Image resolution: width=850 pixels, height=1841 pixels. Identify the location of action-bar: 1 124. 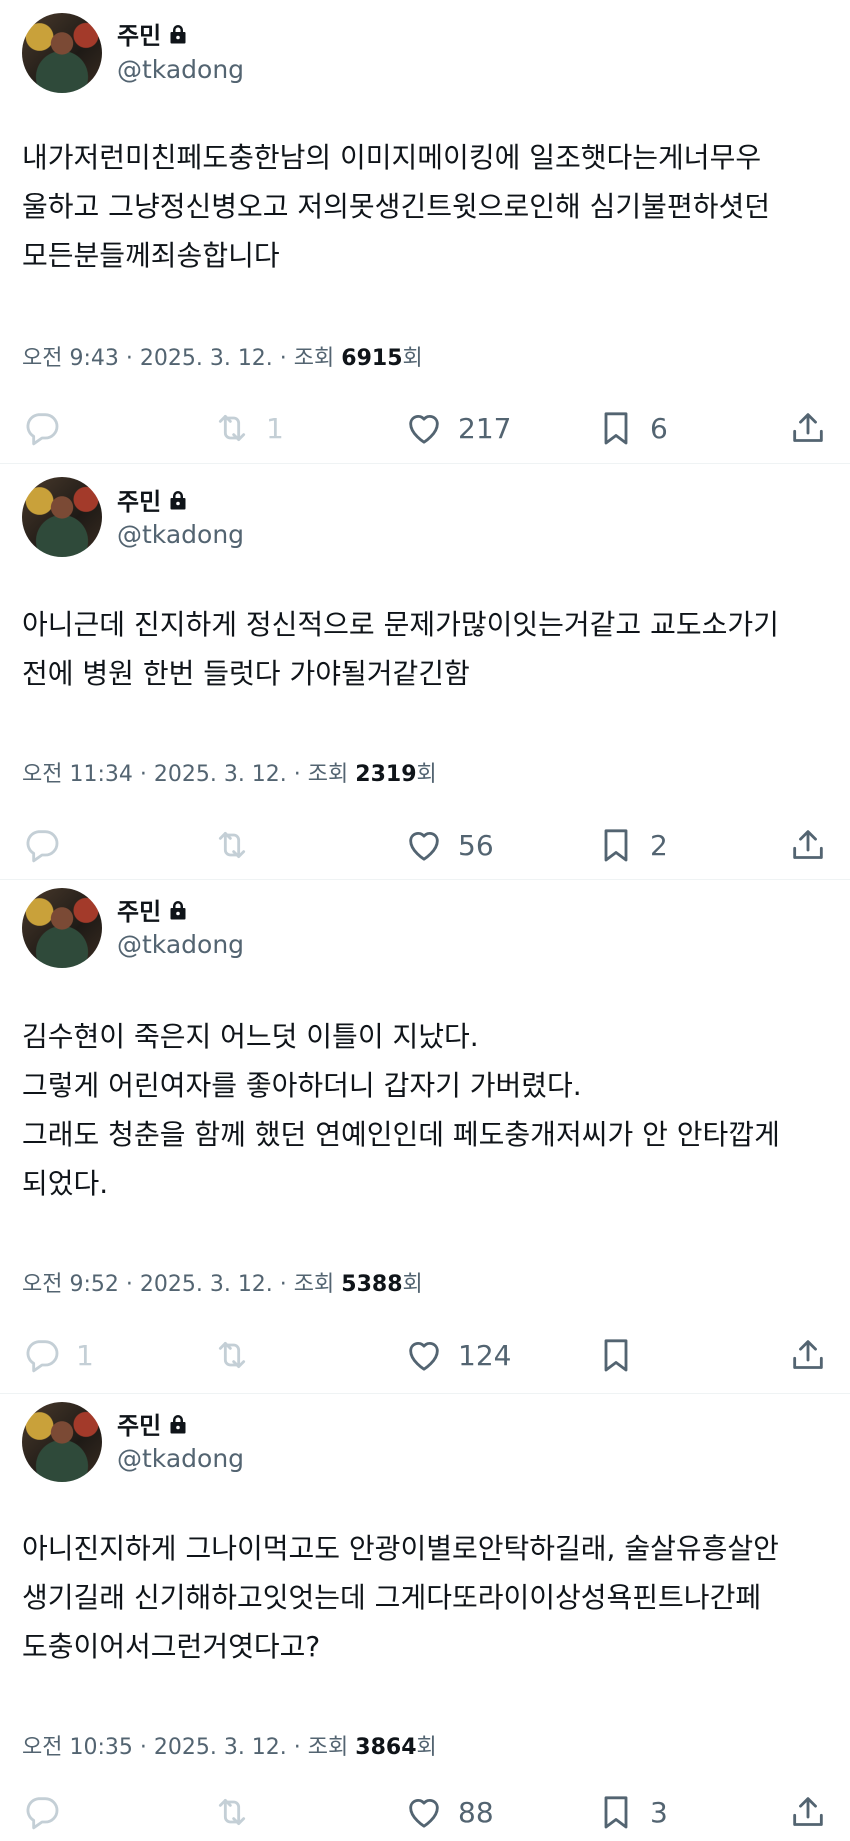
(425, 1355).